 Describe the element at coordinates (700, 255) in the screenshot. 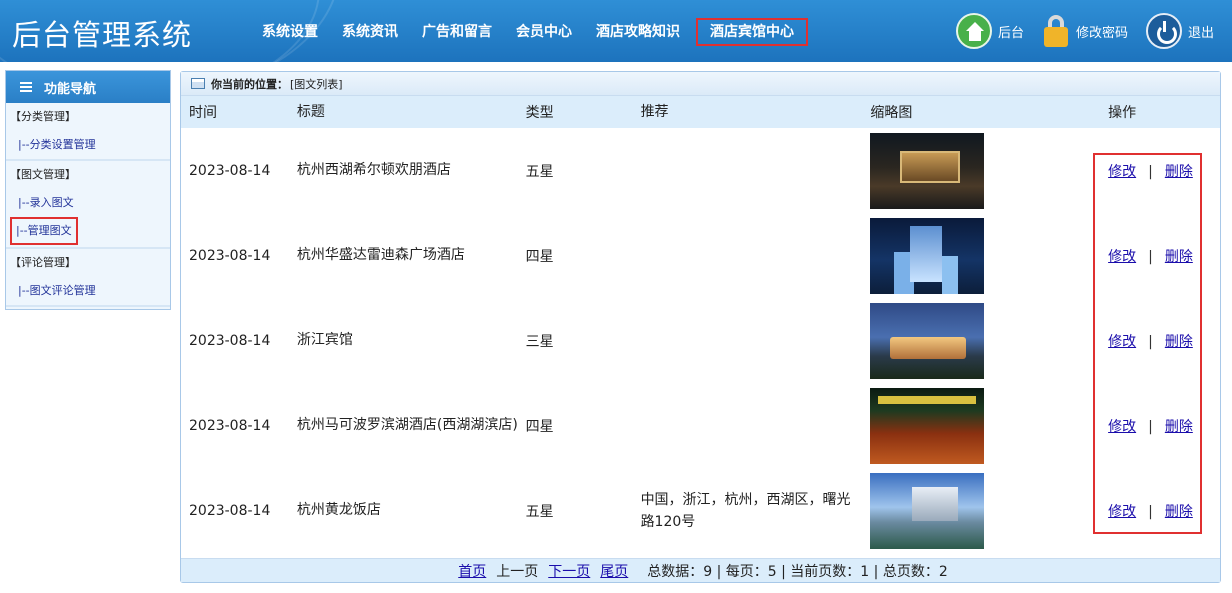

I see `table-row: 2023-08-14 杭州华盛达雷迪森广场酒店 四星 修改 | 删除` at that location.